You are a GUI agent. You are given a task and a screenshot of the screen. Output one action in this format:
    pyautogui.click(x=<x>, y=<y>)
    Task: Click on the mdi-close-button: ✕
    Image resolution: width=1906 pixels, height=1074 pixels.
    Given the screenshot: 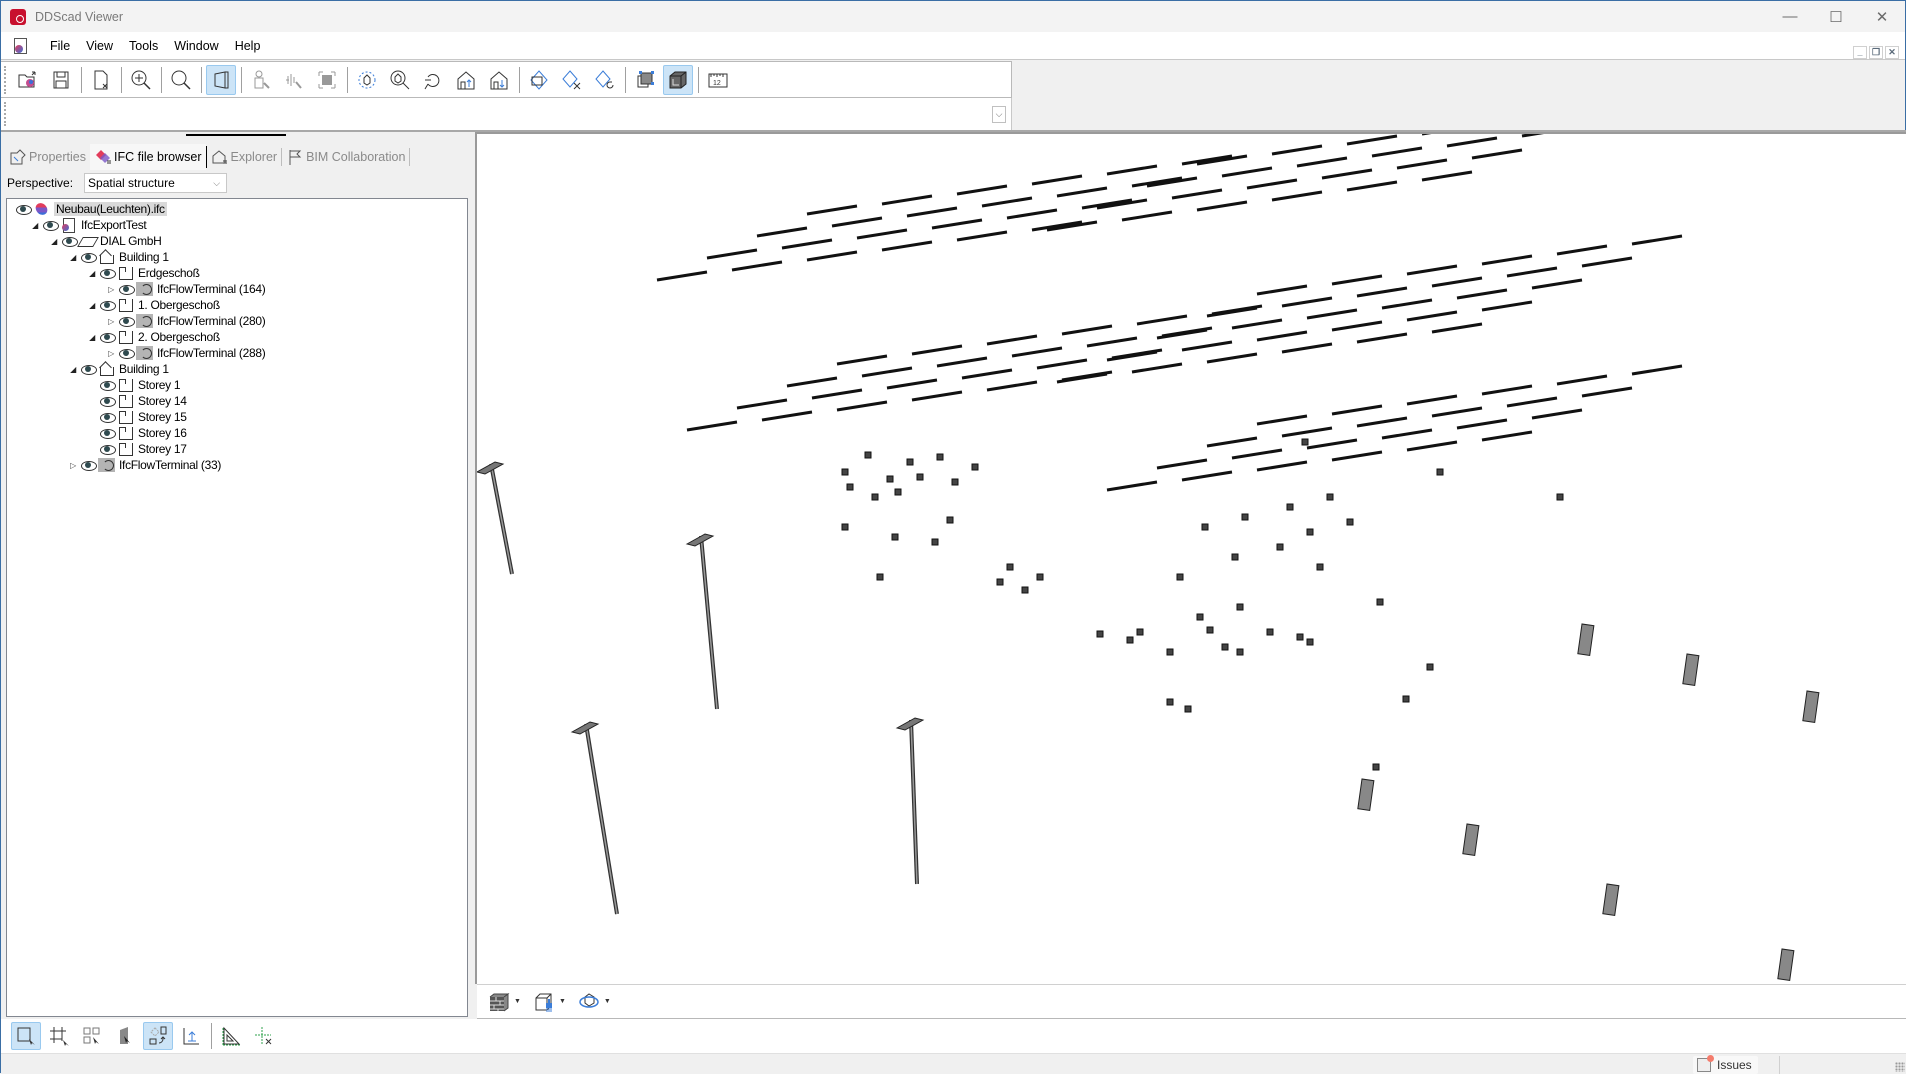 What is the action you would take?
    pyautogui.click(x=1892, y=52)
    